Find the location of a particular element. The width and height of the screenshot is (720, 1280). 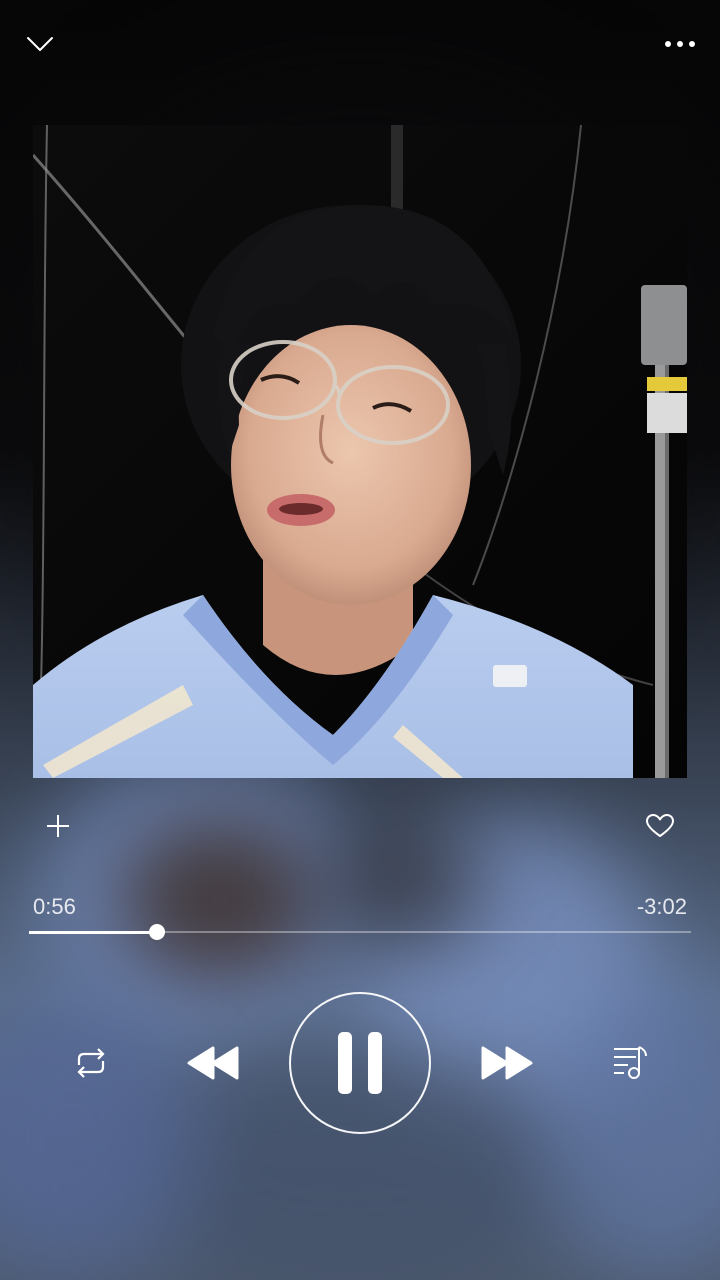

previous-track-icon is located at coordinates (213, 1063).